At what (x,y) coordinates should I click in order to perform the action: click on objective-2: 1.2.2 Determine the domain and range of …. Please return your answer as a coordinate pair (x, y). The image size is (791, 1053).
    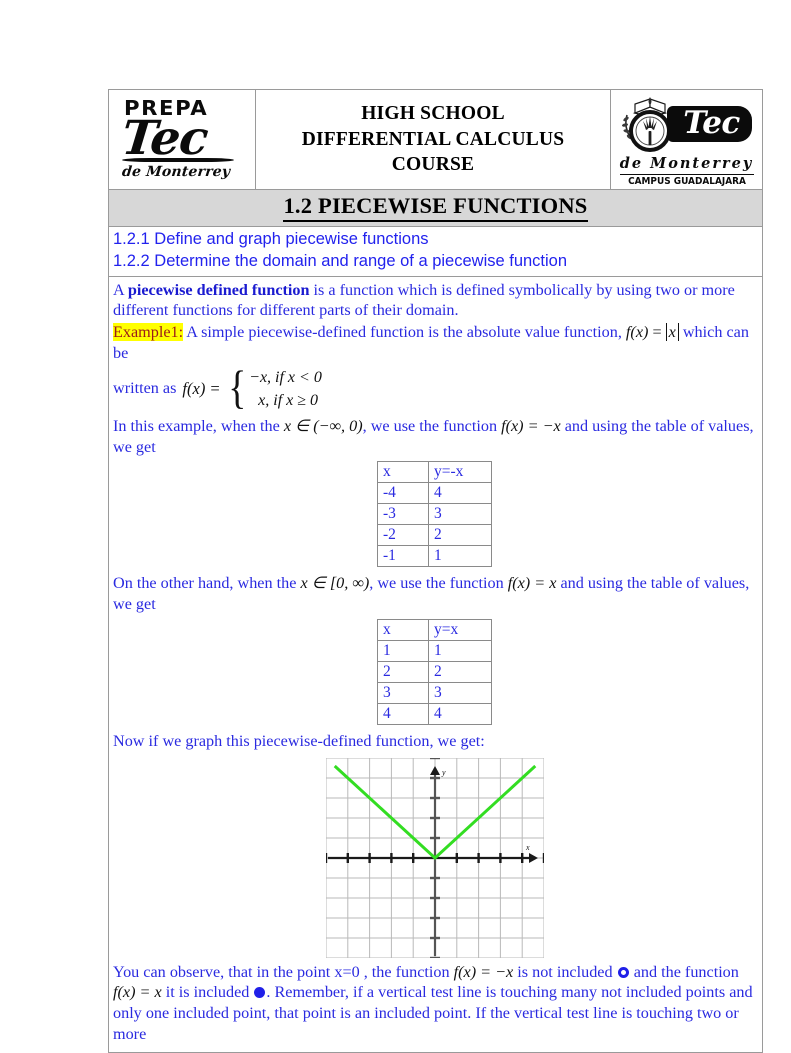
    Looking at the image, I should click on (340, 260).